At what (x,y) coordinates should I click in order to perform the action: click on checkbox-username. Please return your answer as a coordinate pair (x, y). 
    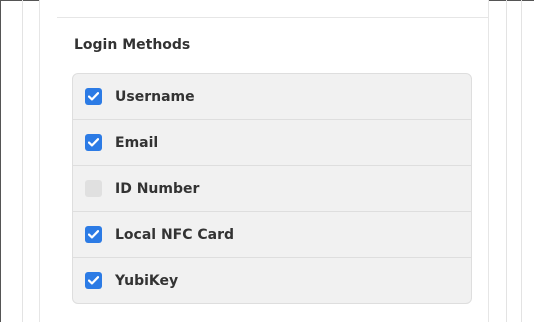
    Looking at the image, I should click on (93, 96).